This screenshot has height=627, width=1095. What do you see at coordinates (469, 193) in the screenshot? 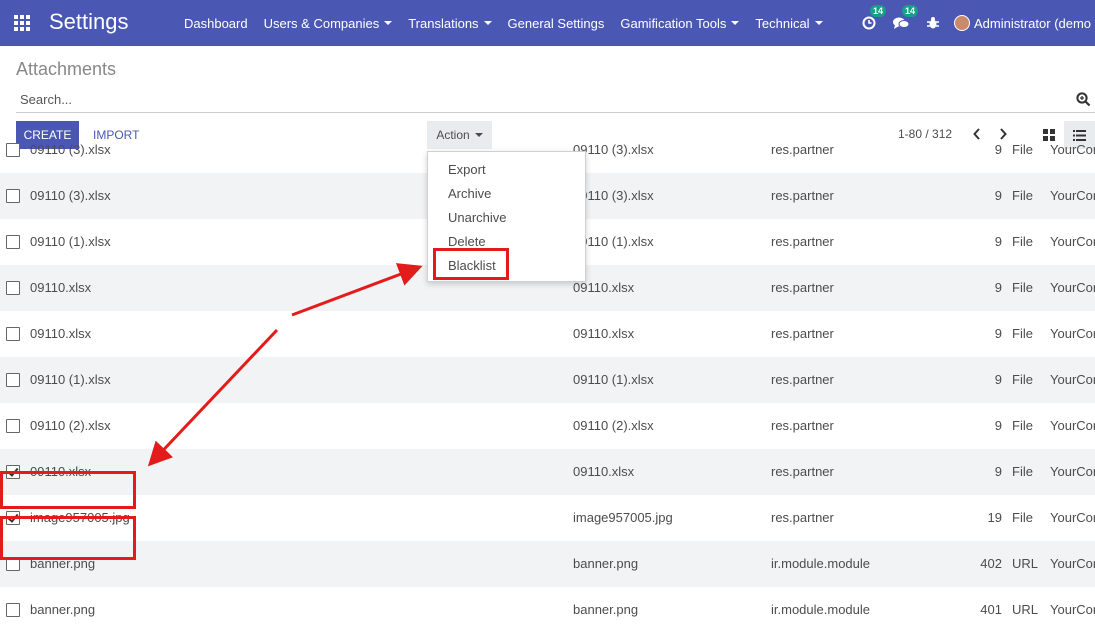
I see `action-menu-item-archive: Archive` at bounding box center [469, 193].